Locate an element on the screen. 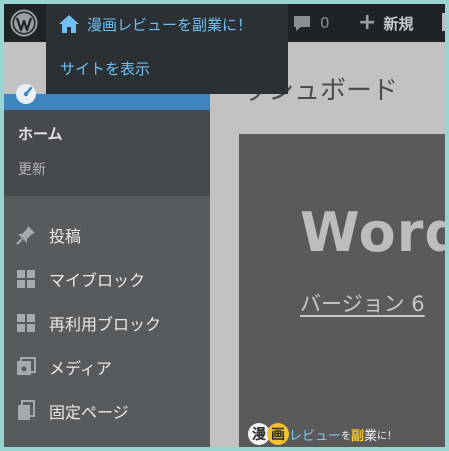 The image size is (449, 451). site-name-label: 漫画レビューを副業に！ is located at coordinates (170, 24).